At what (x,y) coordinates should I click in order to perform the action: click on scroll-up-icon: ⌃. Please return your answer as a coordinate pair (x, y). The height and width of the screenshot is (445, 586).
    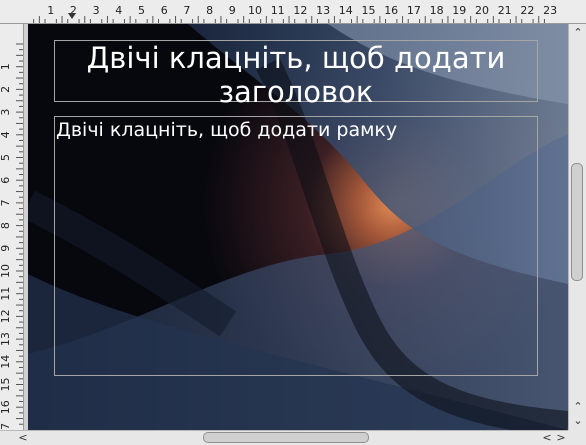
    Looking at the image, I should click on (578, 33).